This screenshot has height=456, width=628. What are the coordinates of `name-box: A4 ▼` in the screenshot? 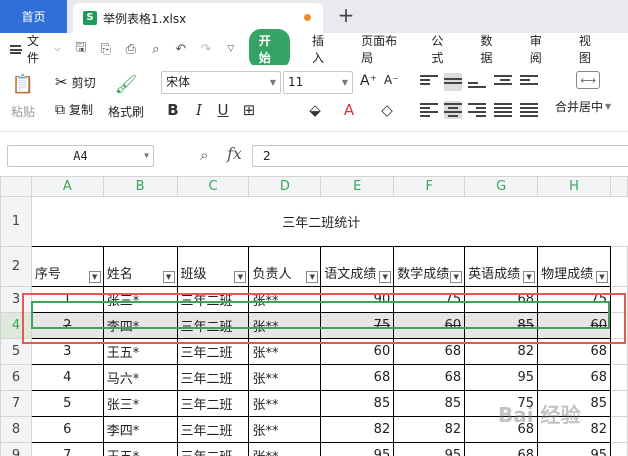 It's located at (80, 156).